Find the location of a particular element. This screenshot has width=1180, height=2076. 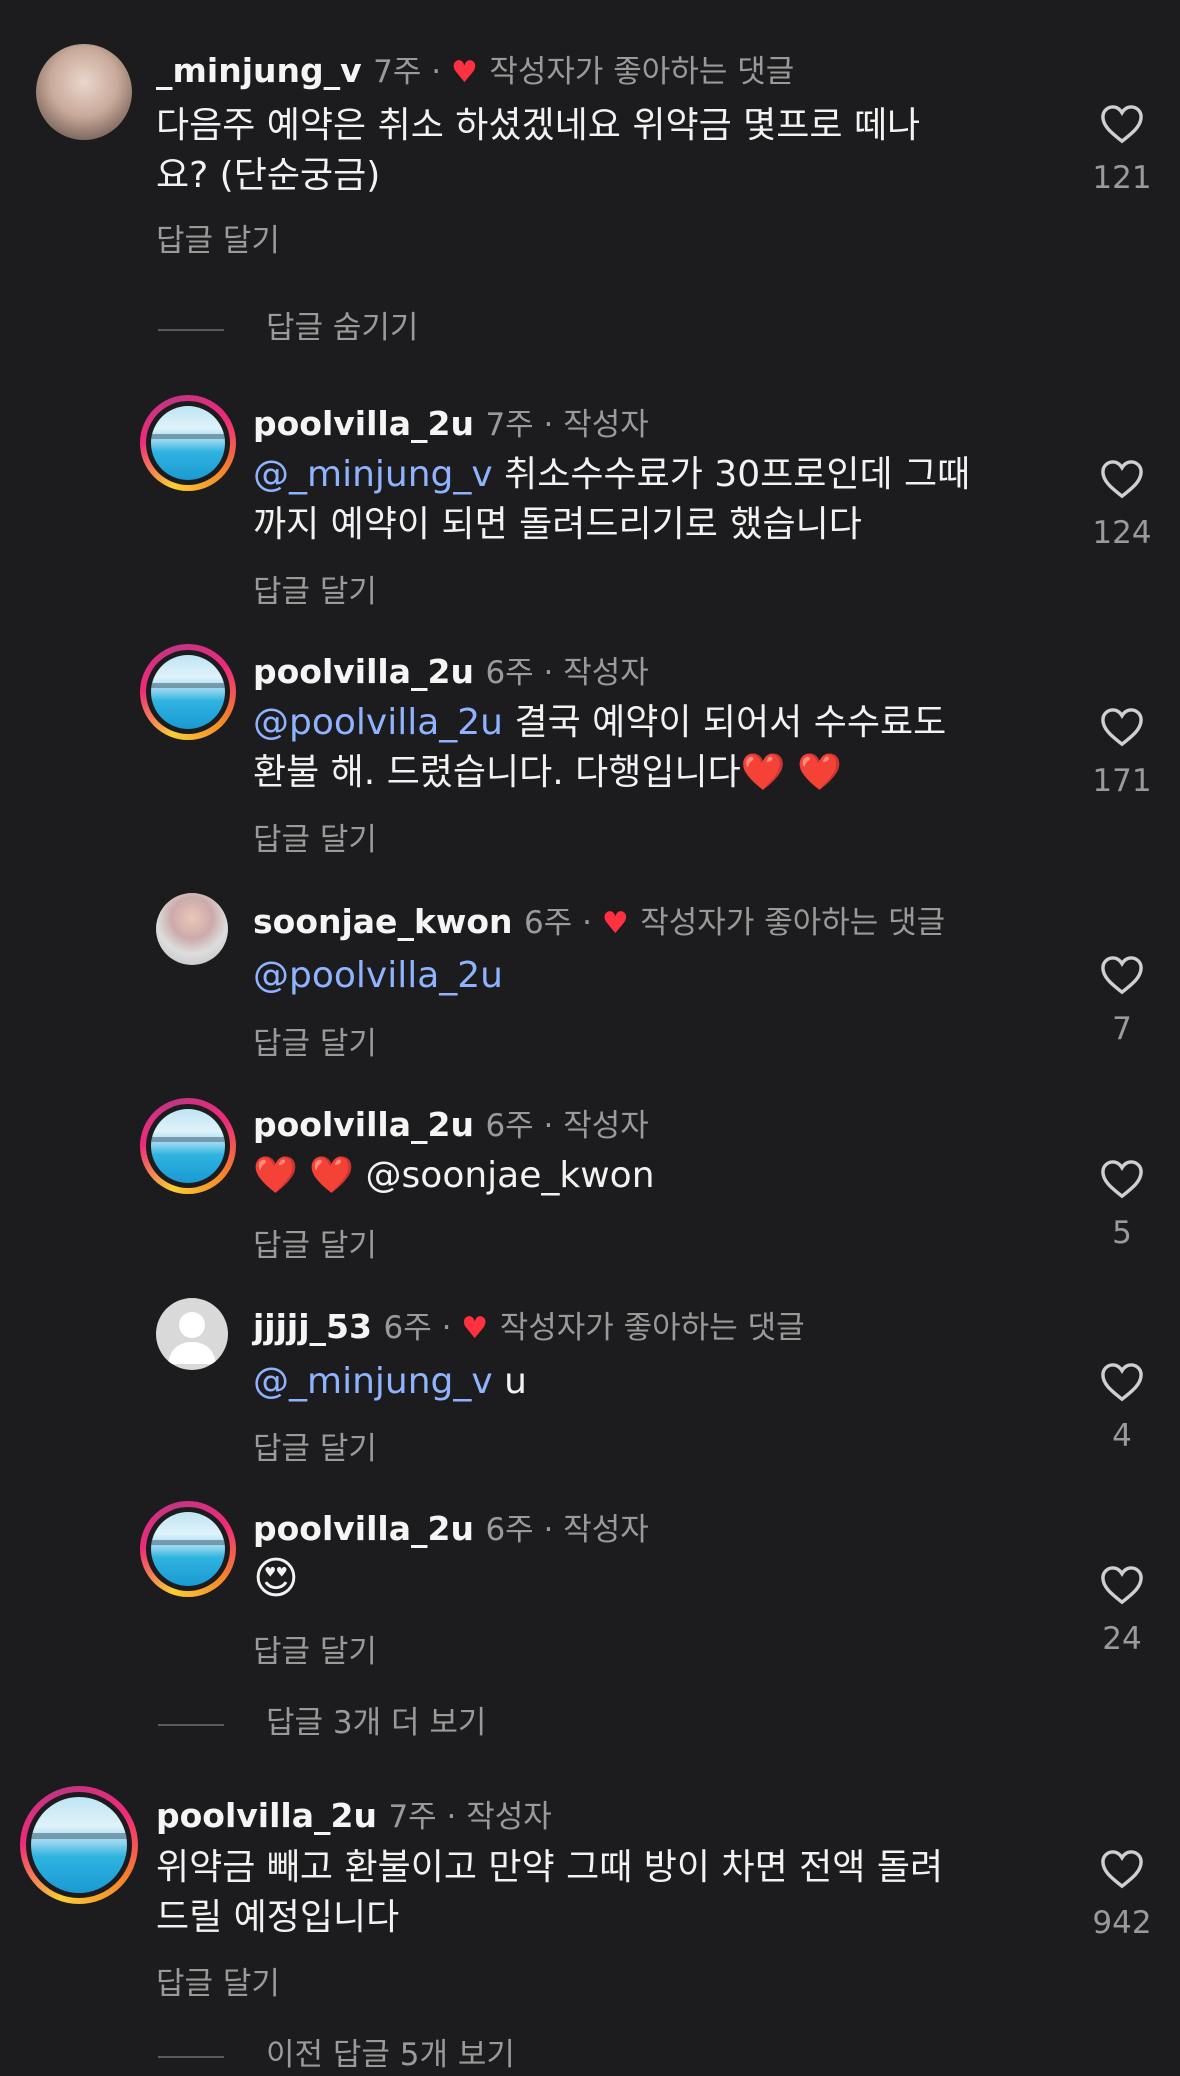

comment-line: 요? (단순궁금) is located at coordinates (268, 175).